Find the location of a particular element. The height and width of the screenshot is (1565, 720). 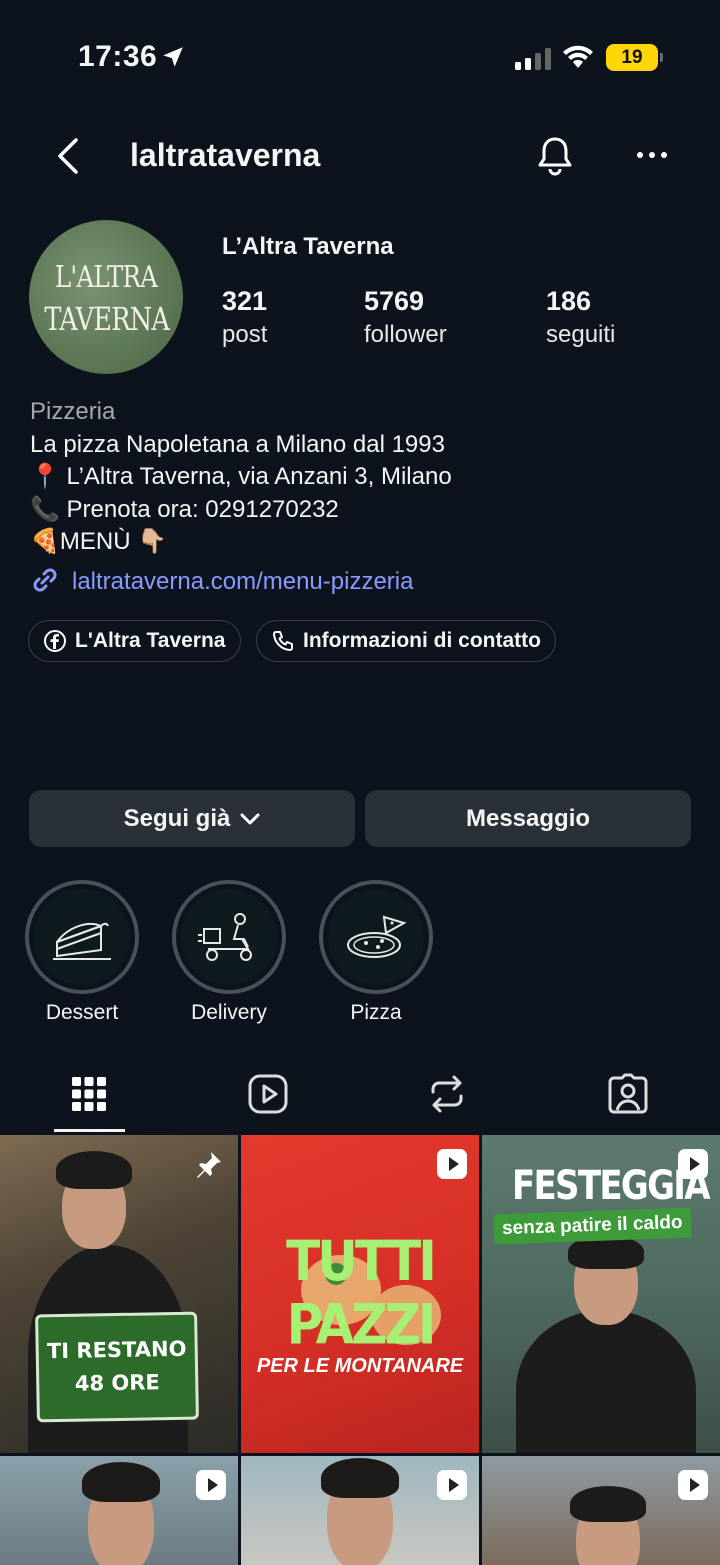

reels-icon is located at coordinates (268, 1094).